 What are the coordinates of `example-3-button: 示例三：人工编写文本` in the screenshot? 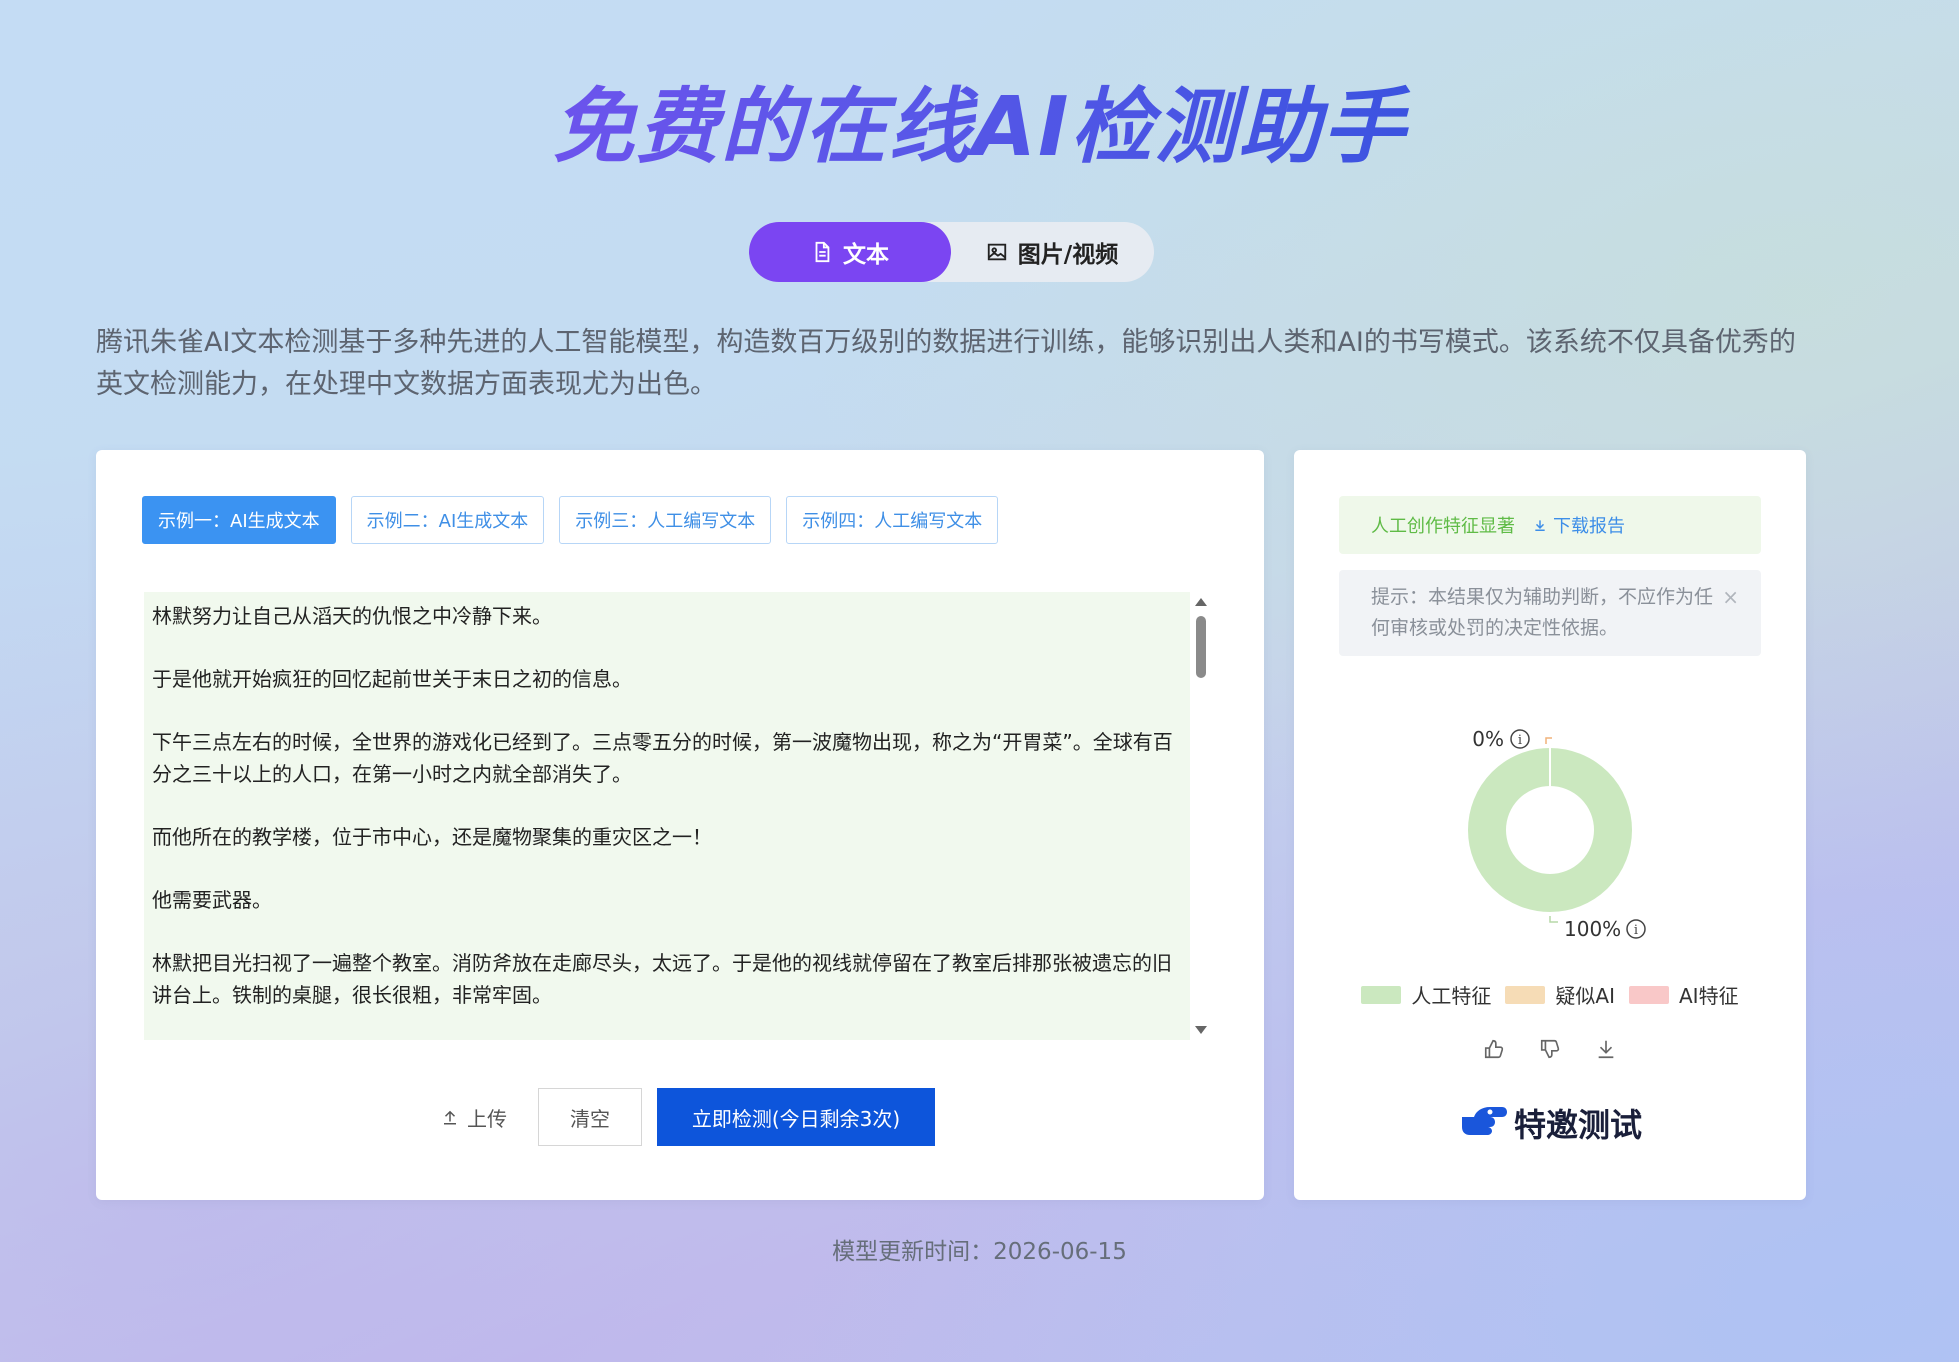 It's located at (665, 520).